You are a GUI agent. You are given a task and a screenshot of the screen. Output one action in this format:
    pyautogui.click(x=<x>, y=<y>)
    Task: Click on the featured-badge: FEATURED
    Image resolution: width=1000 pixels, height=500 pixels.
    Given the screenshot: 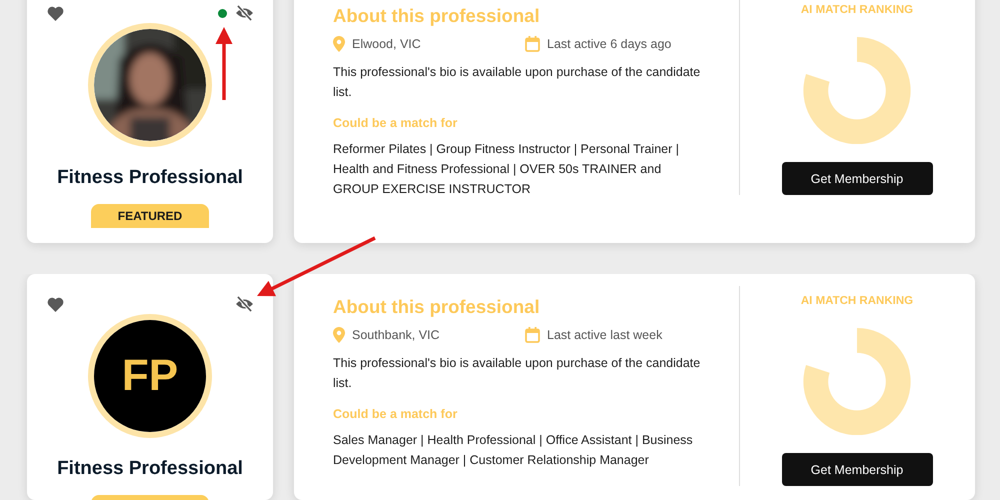 What is the action you would take?
    pyautogui.click(x=150, y=216)
    